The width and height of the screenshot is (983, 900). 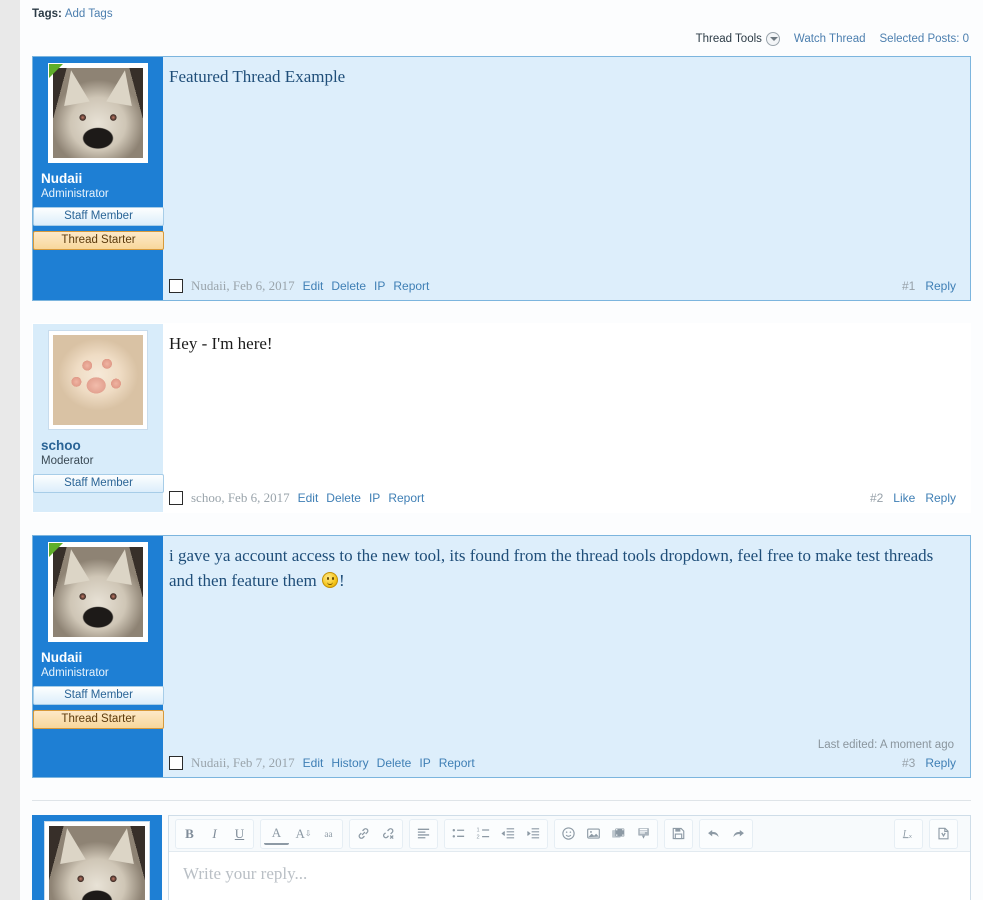 What do you see at coordinates (728, 39) in the screenshot?
I see `thread-tools-label: Thread Tools` at bounding box center [728, 39].